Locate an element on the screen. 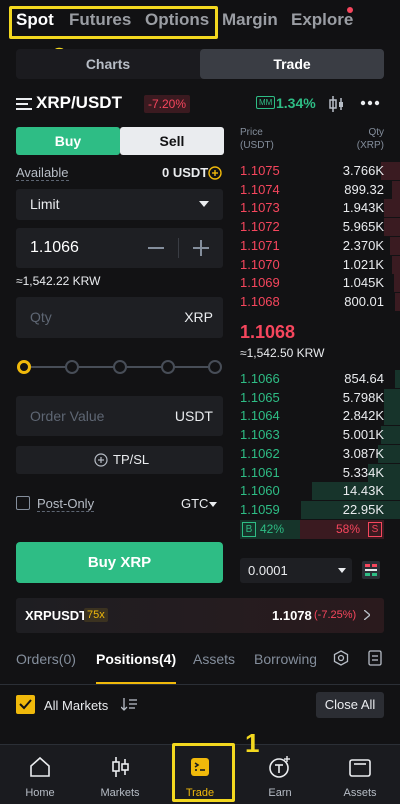 The height and width of the screenshot is (804, 400). ask-qty: 1.943K is located at coordinates (363, 208).